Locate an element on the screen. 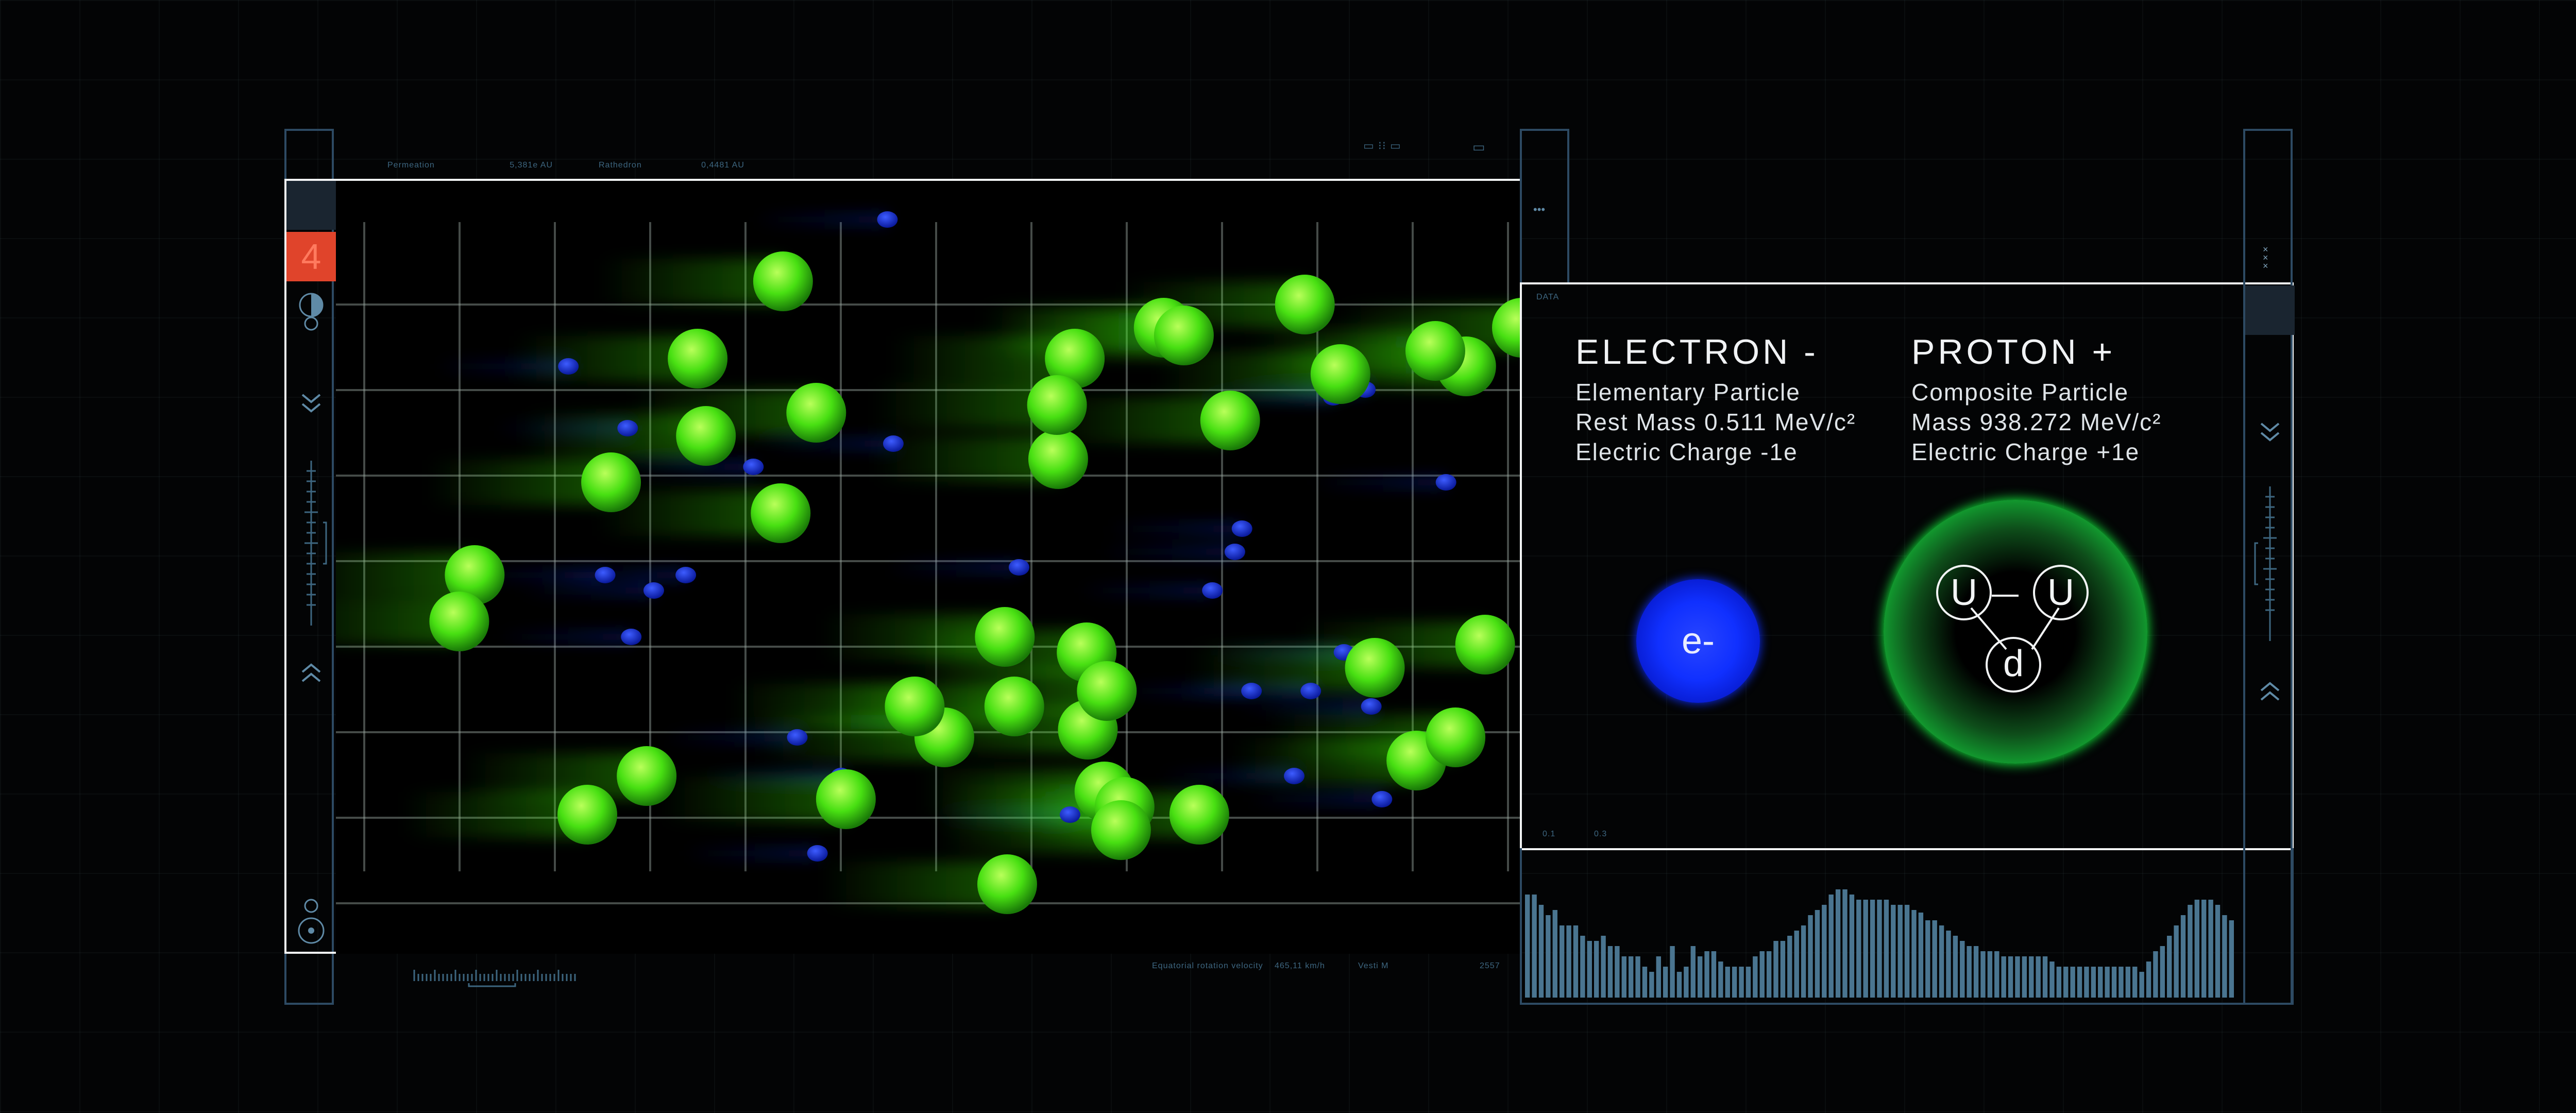  readout-label: Rathedron is located at coordinates (620, 165).